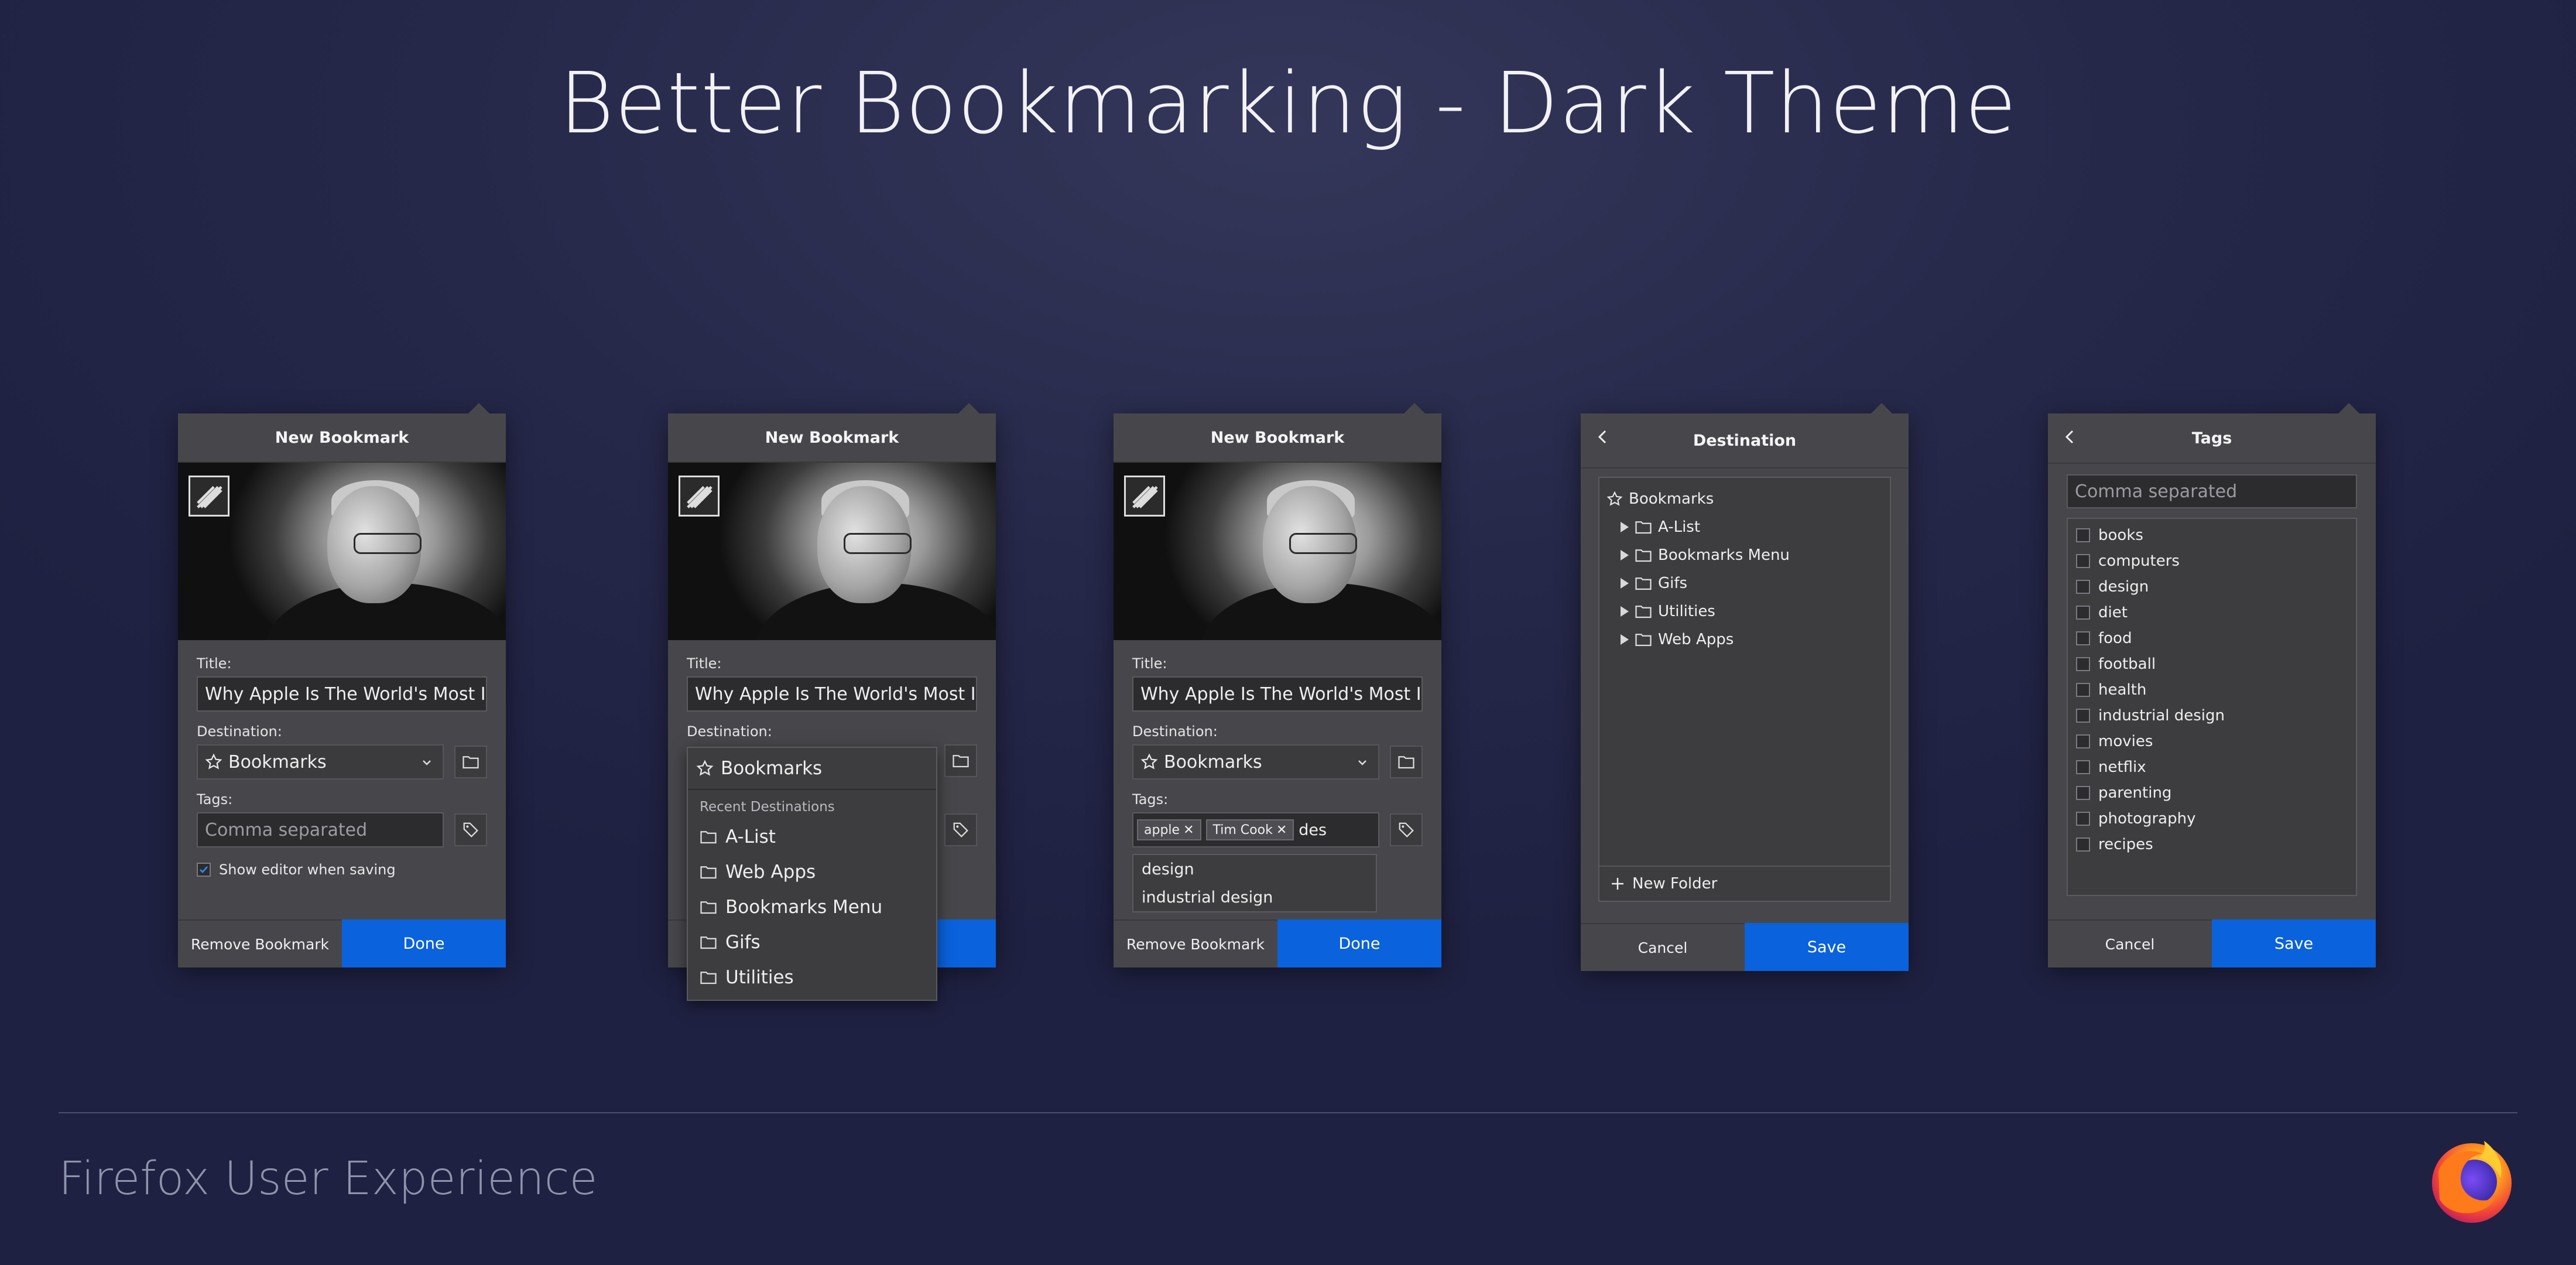  What do you see at coordinates (1414, 408) in the screenshot?
I see `panel-arrow` at bounding box center [1414, 408].